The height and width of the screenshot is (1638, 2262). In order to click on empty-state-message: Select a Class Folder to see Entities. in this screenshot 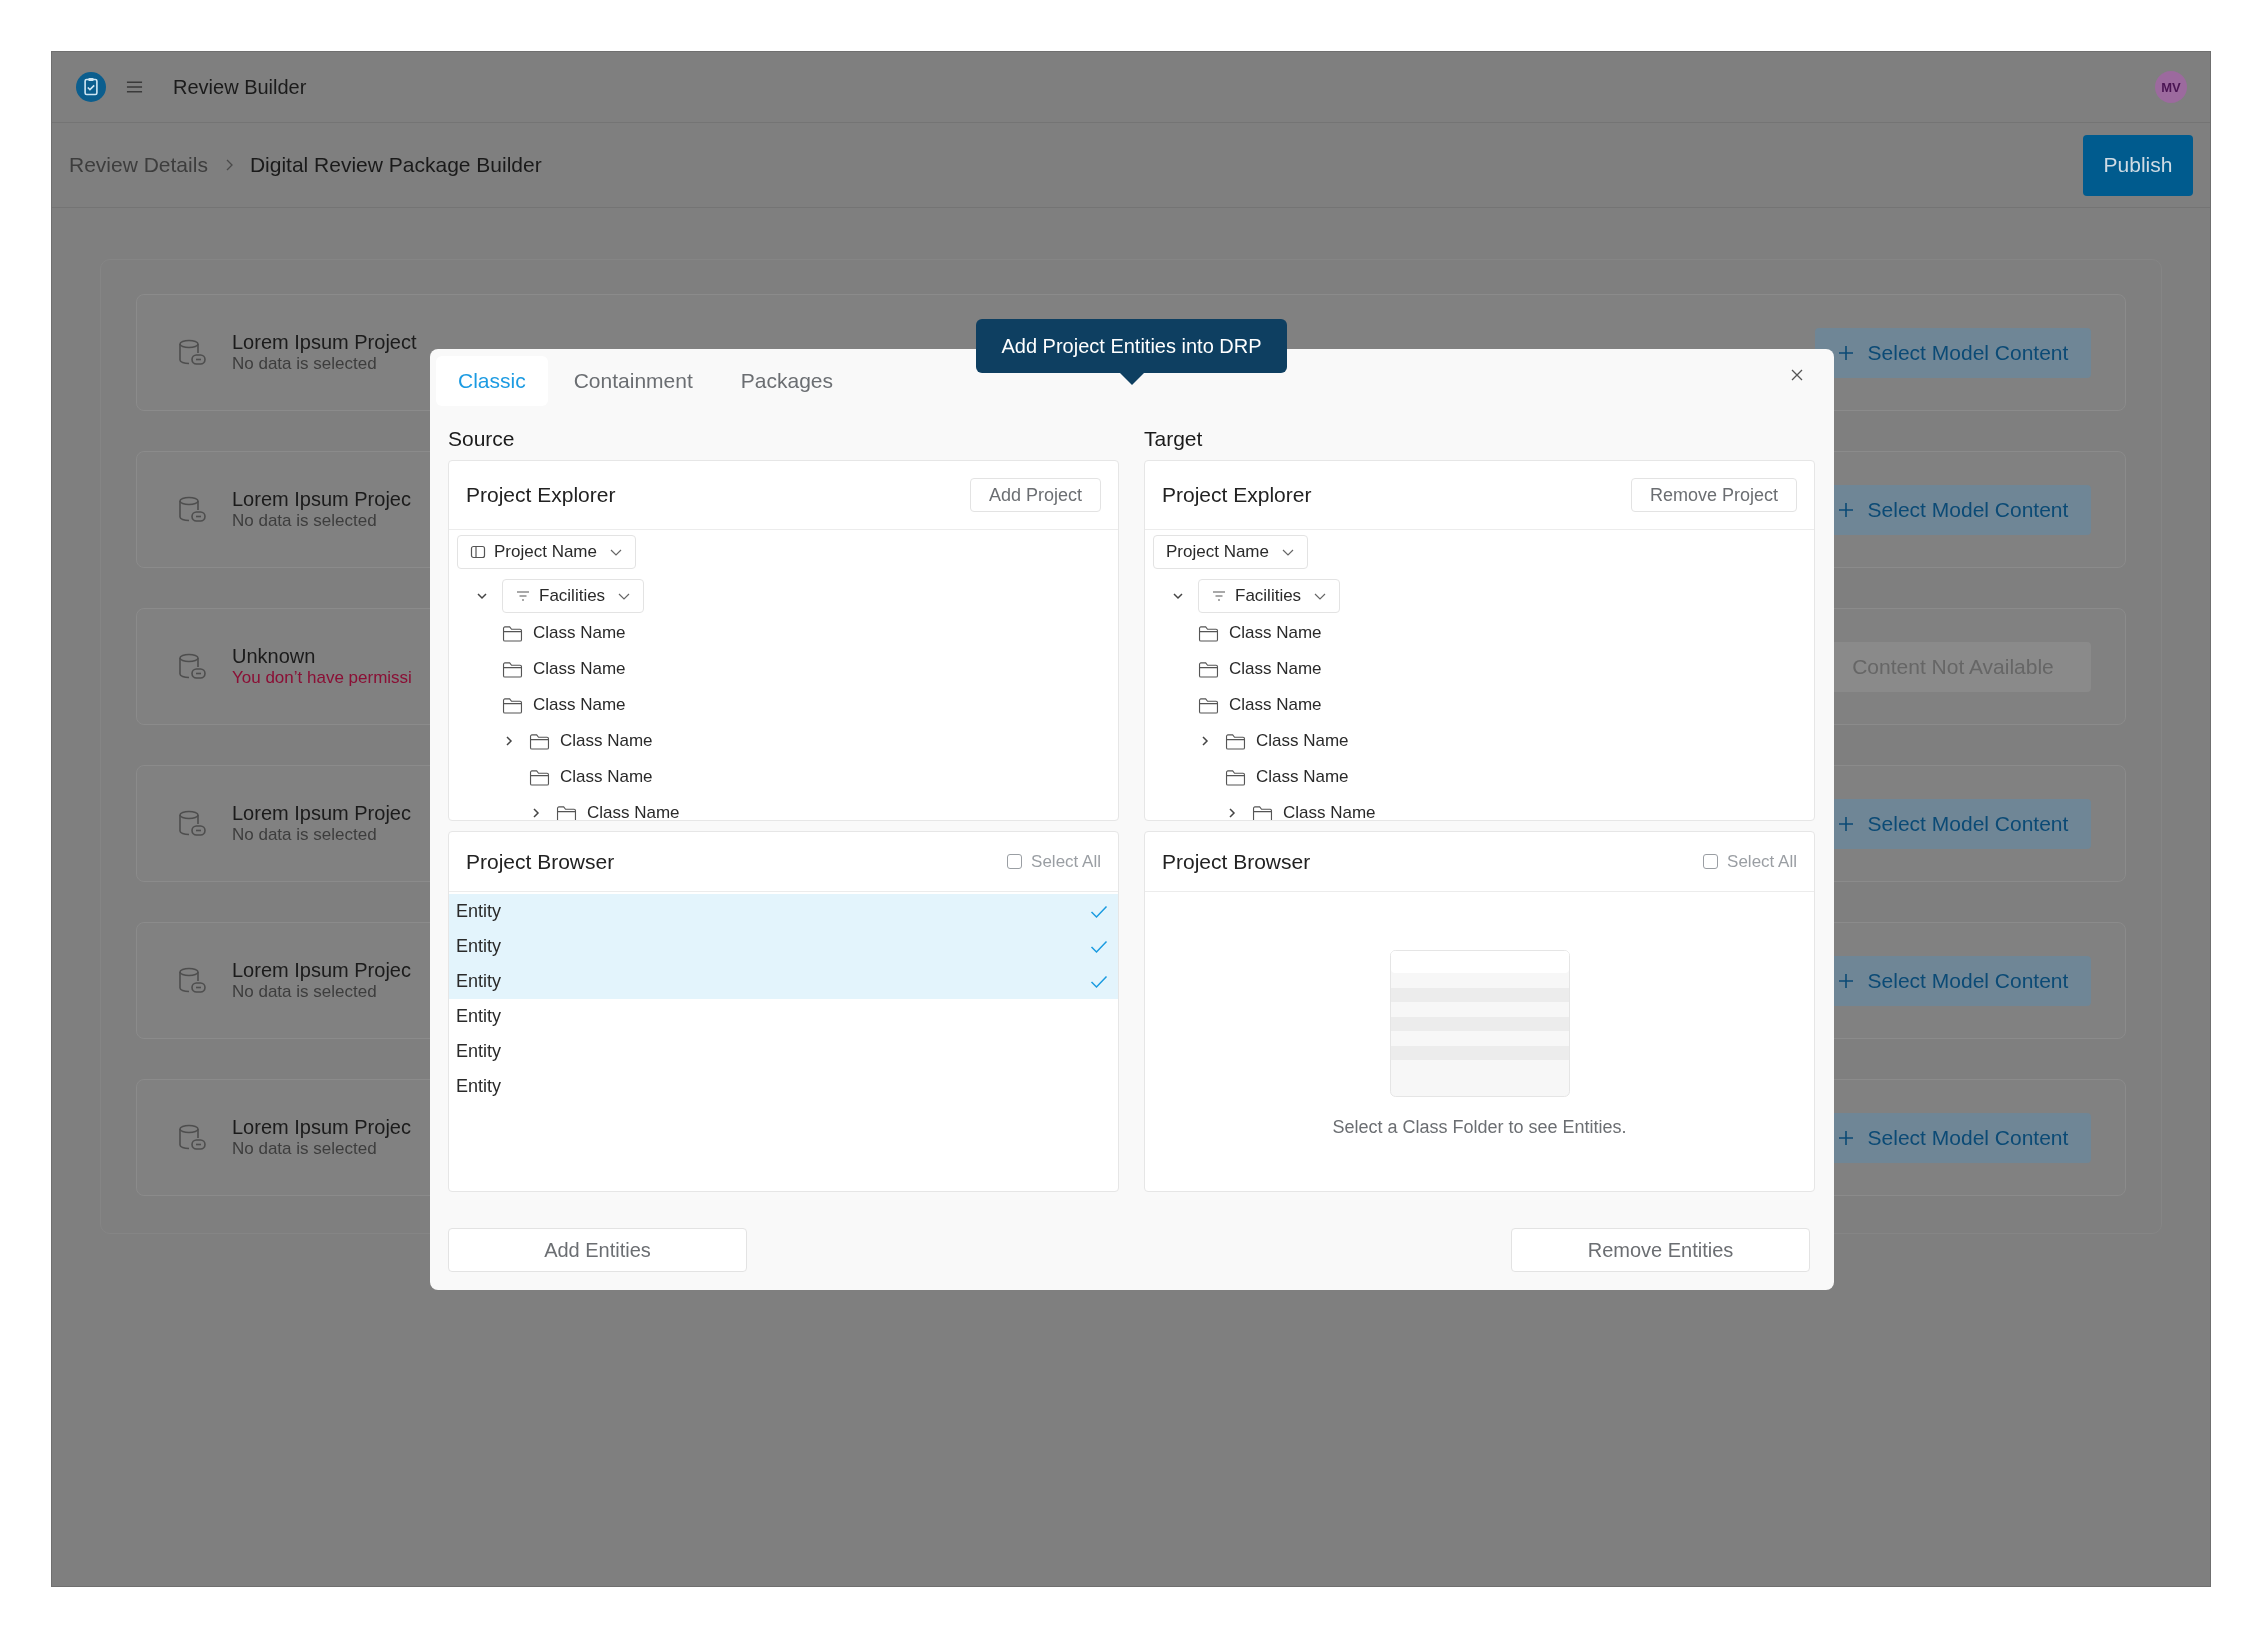, I will do `click(1479, 1127)`.